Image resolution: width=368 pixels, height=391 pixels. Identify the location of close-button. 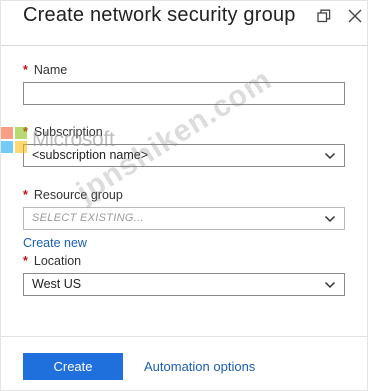
(355, 16).